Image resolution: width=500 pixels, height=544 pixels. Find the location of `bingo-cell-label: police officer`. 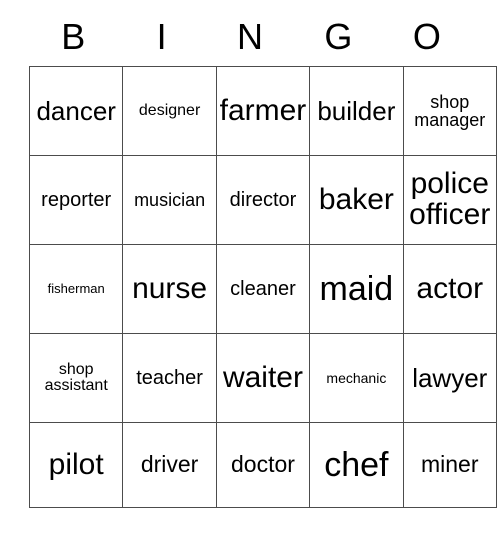

bingo-cell-label: police officer is located at coordinates (450, 199).